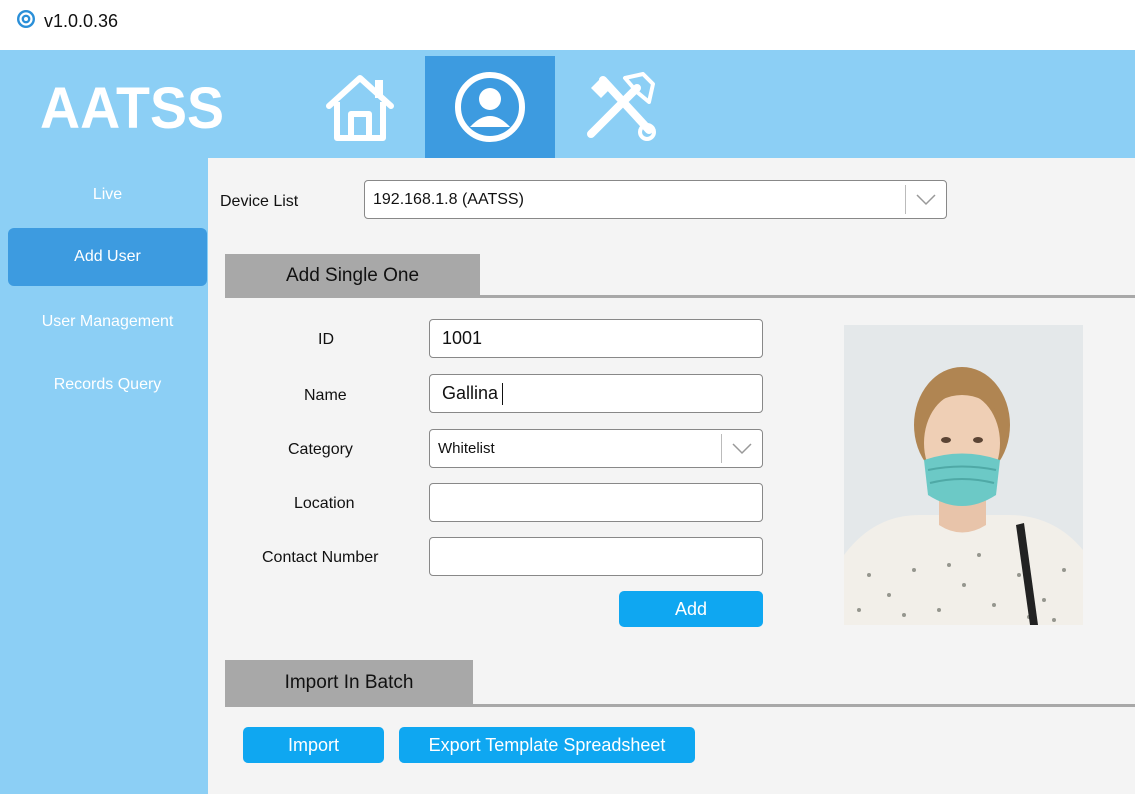  What do you see at coordinates (596, 338) in the screenshot?
I see `id-field: 1001` at bounding box center [596, 338].